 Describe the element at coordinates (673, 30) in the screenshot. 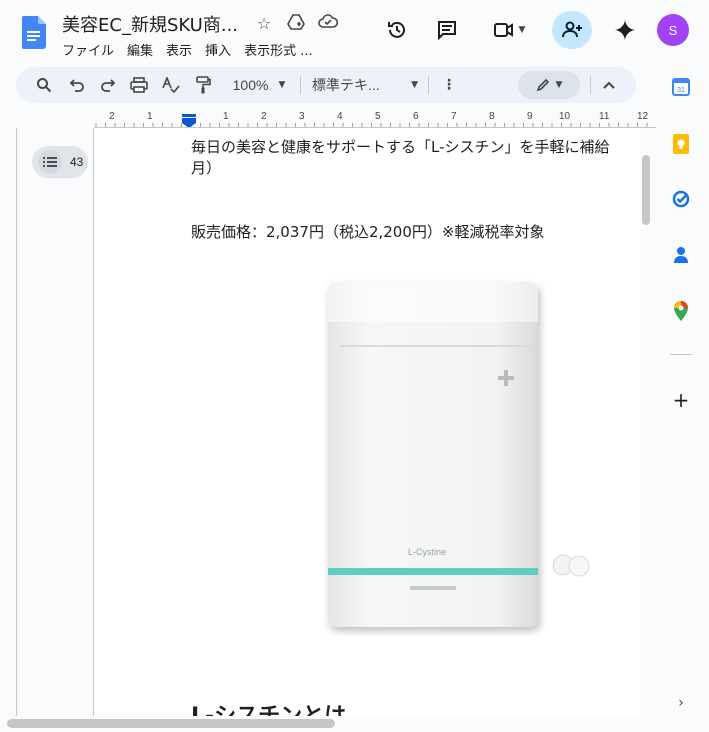

I see `account-avatar: S` at that location.